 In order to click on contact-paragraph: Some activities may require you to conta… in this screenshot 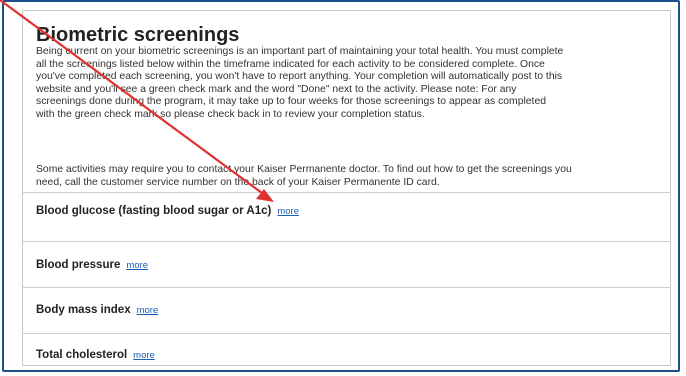, I will do `click(304, 176)`.